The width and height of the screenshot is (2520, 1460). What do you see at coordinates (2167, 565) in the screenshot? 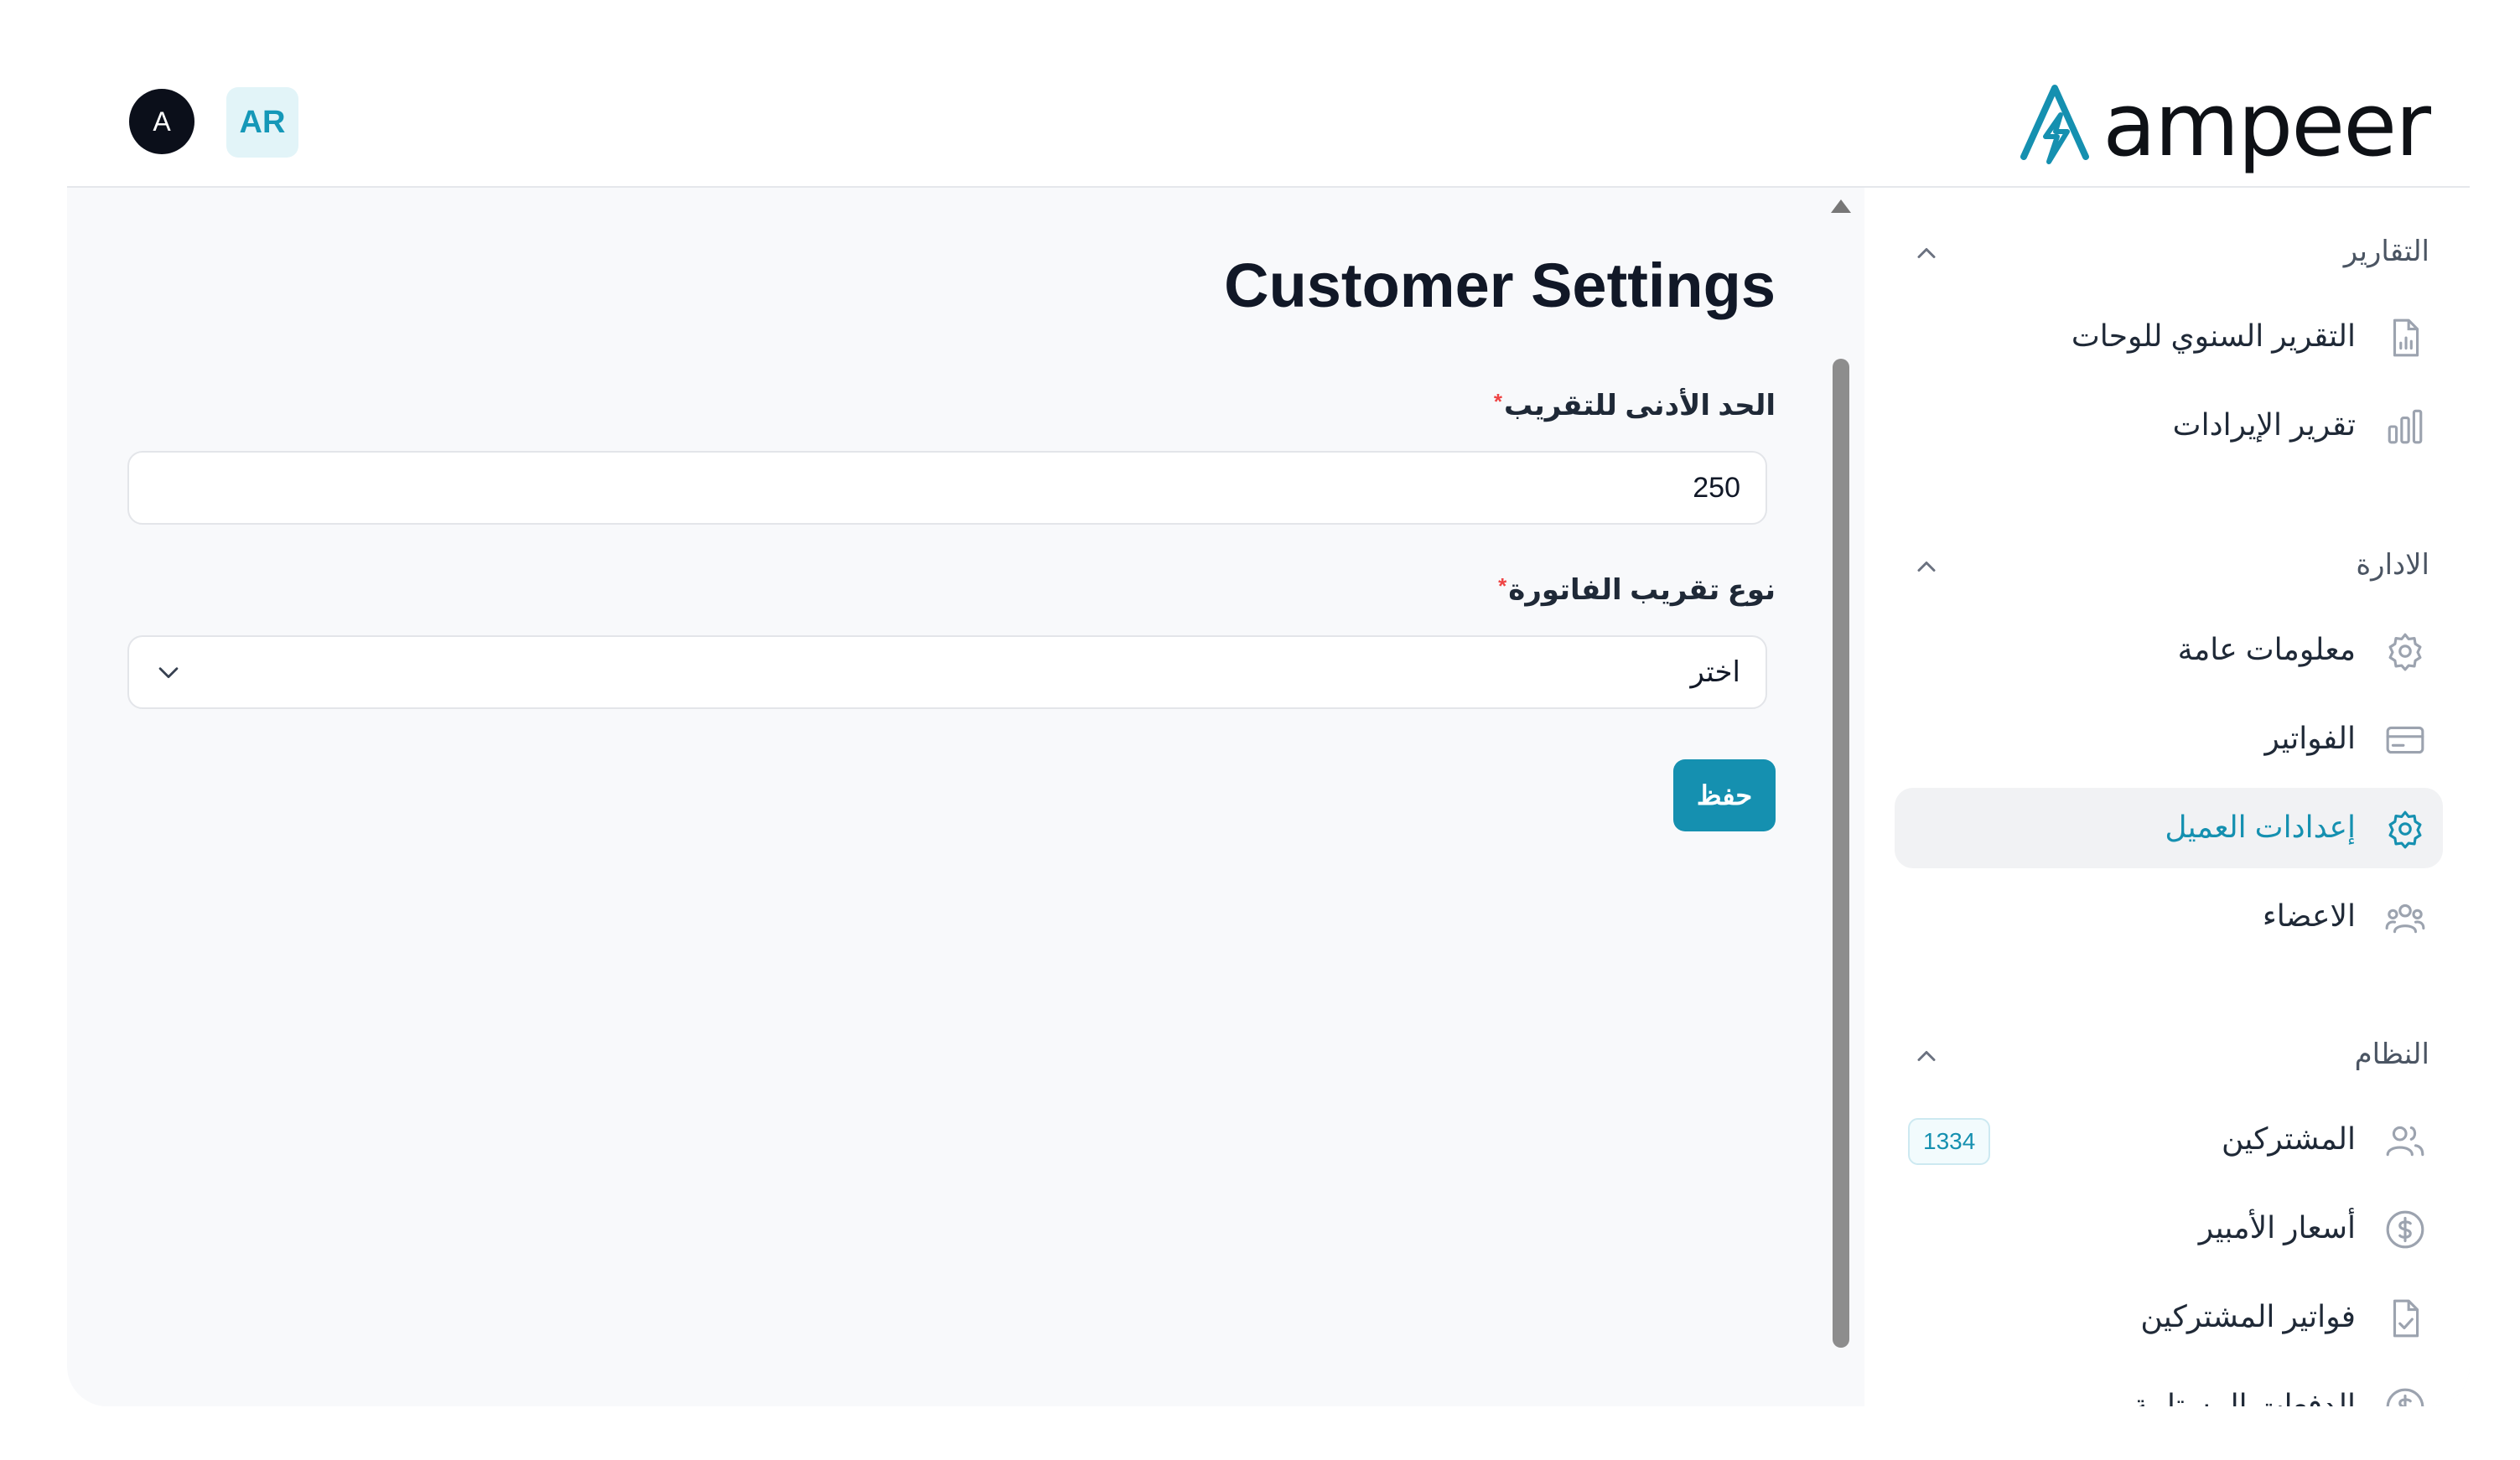
I see `section-administration: الادارة` at bounding box center [2167, 565].